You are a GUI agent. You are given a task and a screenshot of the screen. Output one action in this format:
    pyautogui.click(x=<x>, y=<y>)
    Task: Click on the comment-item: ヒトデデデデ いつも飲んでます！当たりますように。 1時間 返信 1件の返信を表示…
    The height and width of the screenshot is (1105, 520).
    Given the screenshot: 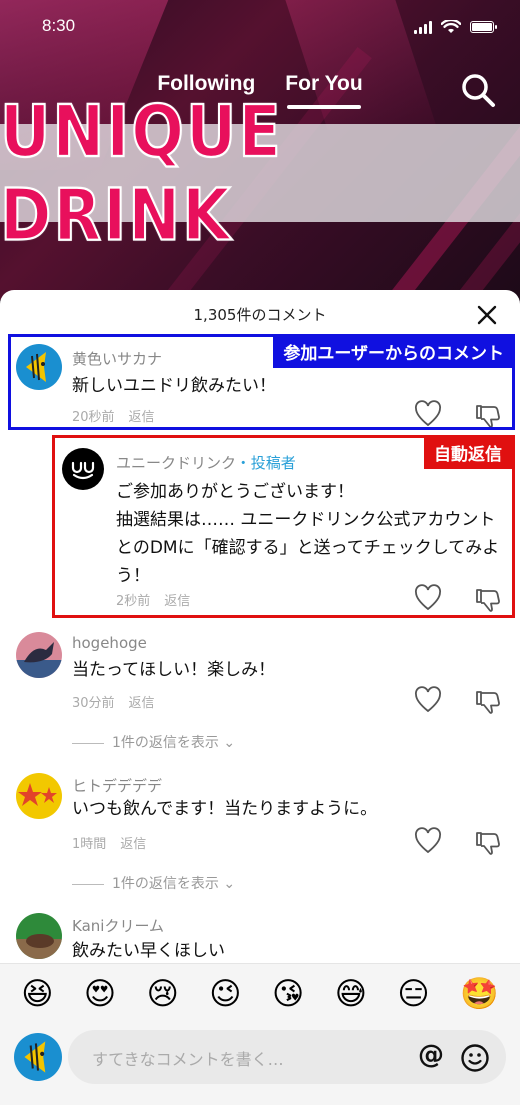 What is the action you would take?
    pyautogui.click(x=260, y=835)
    